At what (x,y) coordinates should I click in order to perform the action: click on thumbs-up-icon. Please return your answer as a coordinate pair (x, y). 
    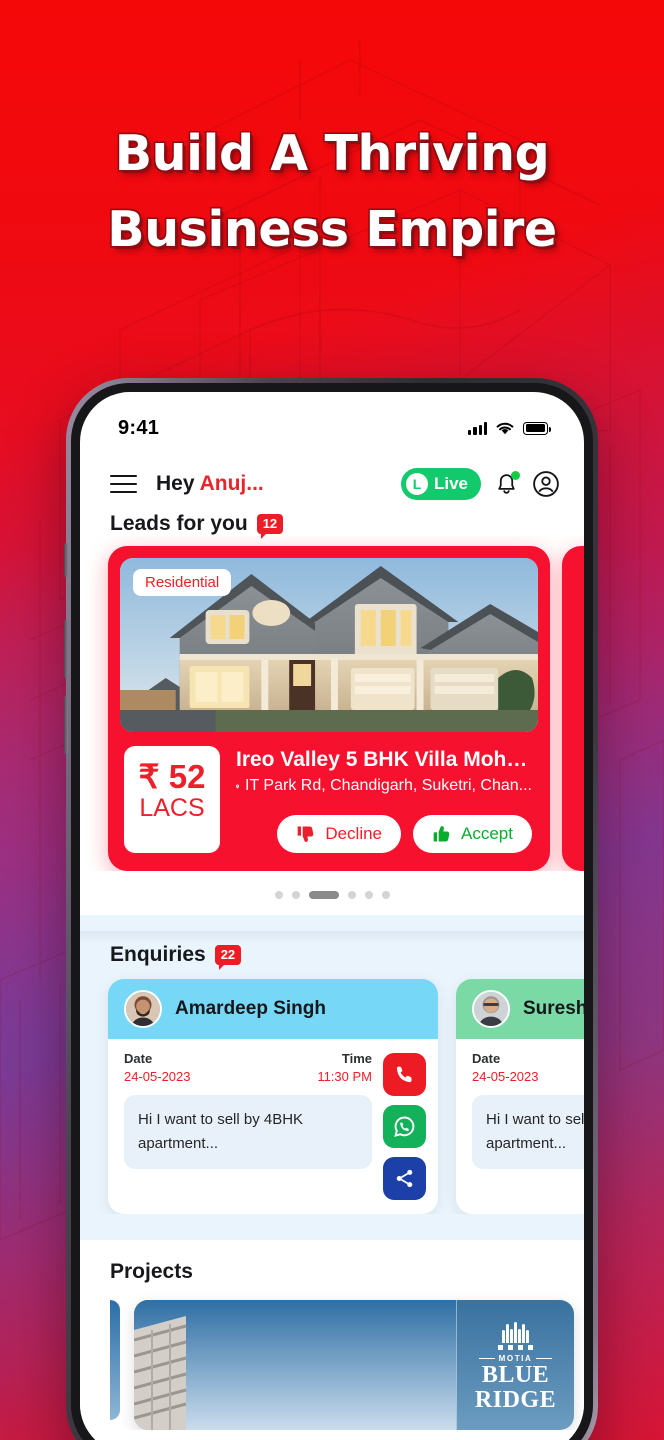
    Looking at the image, I should click on (441, 834).